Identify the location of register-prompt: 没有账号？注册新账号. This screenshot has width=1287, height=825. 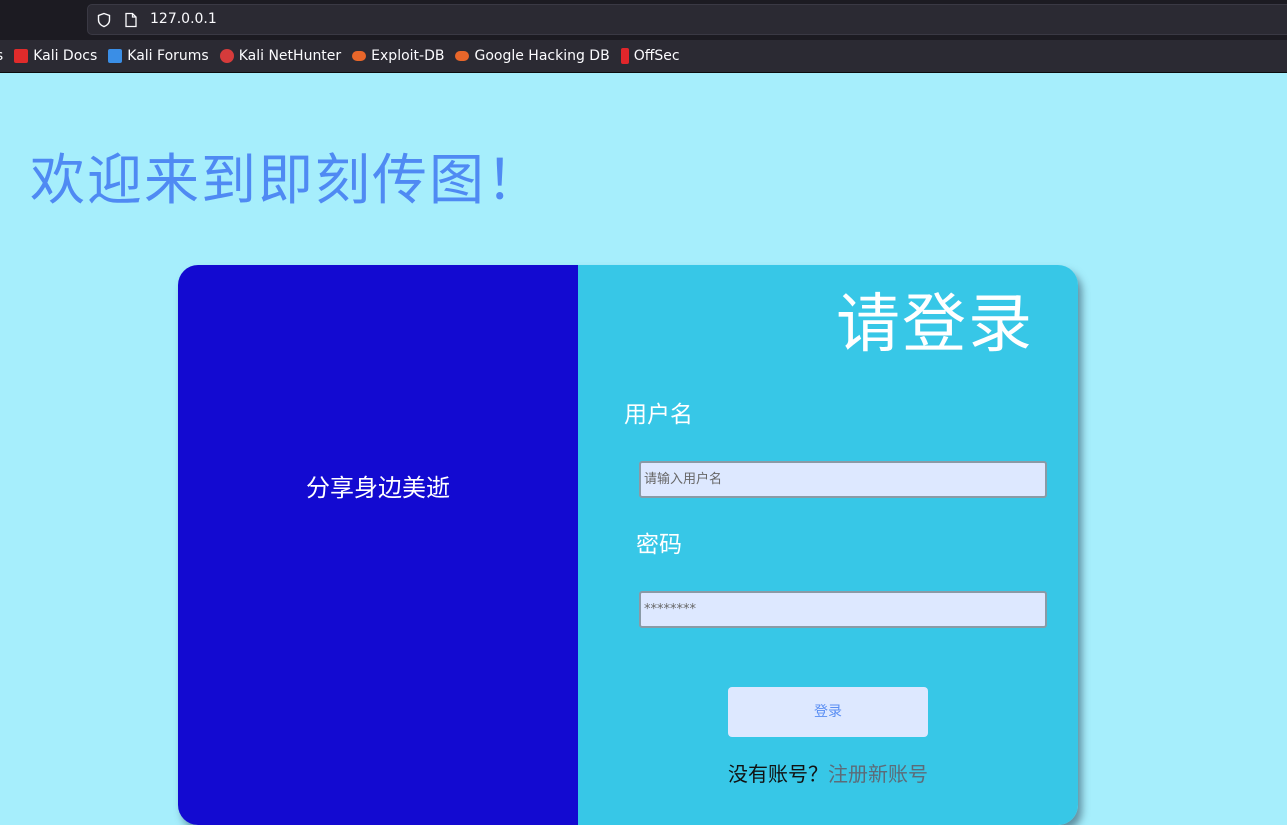
(828, 772).